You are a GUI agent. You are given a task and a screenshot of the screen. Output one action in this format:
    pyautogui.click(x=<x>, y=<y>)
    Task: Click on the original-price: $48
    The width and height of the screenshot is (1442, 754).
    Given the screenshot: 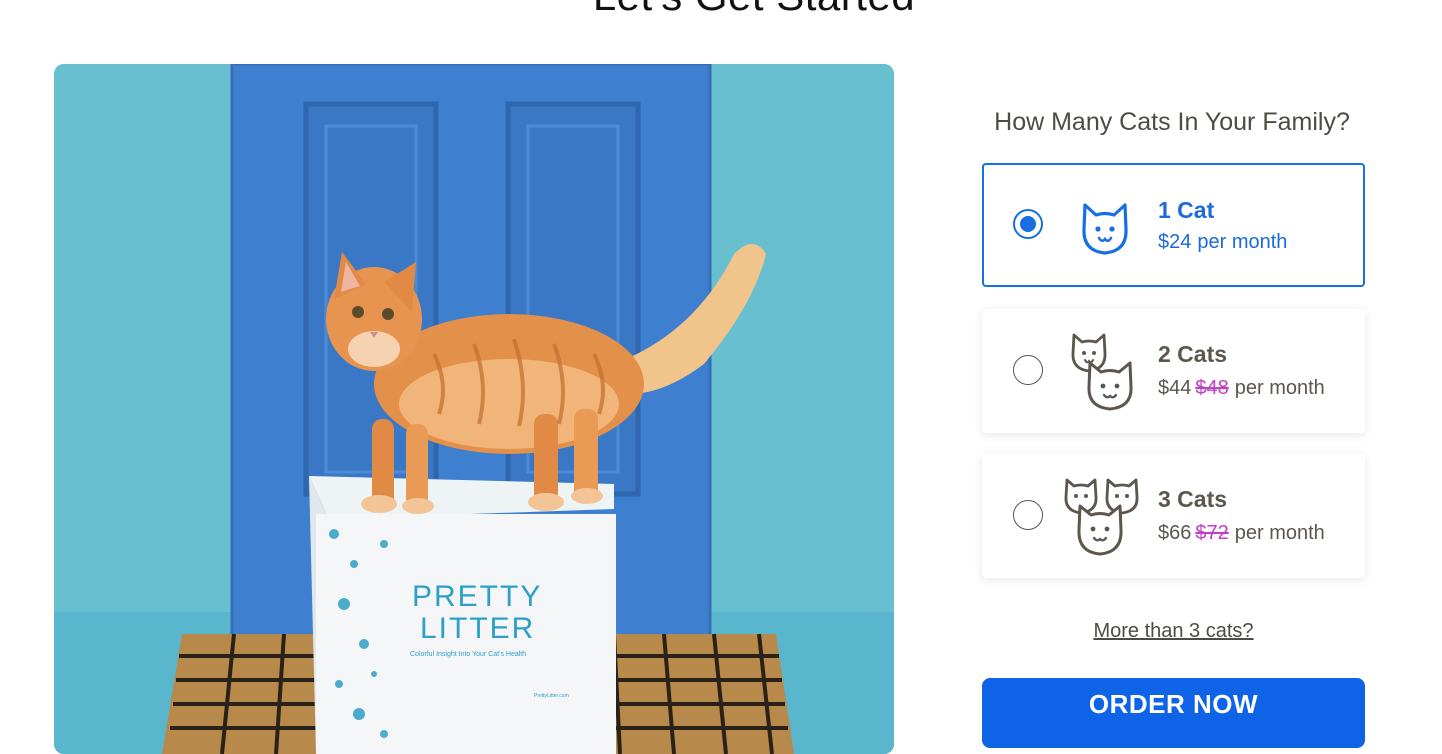 What is the action you would take?
    pyautogui.click(x=1212, y=388)
    